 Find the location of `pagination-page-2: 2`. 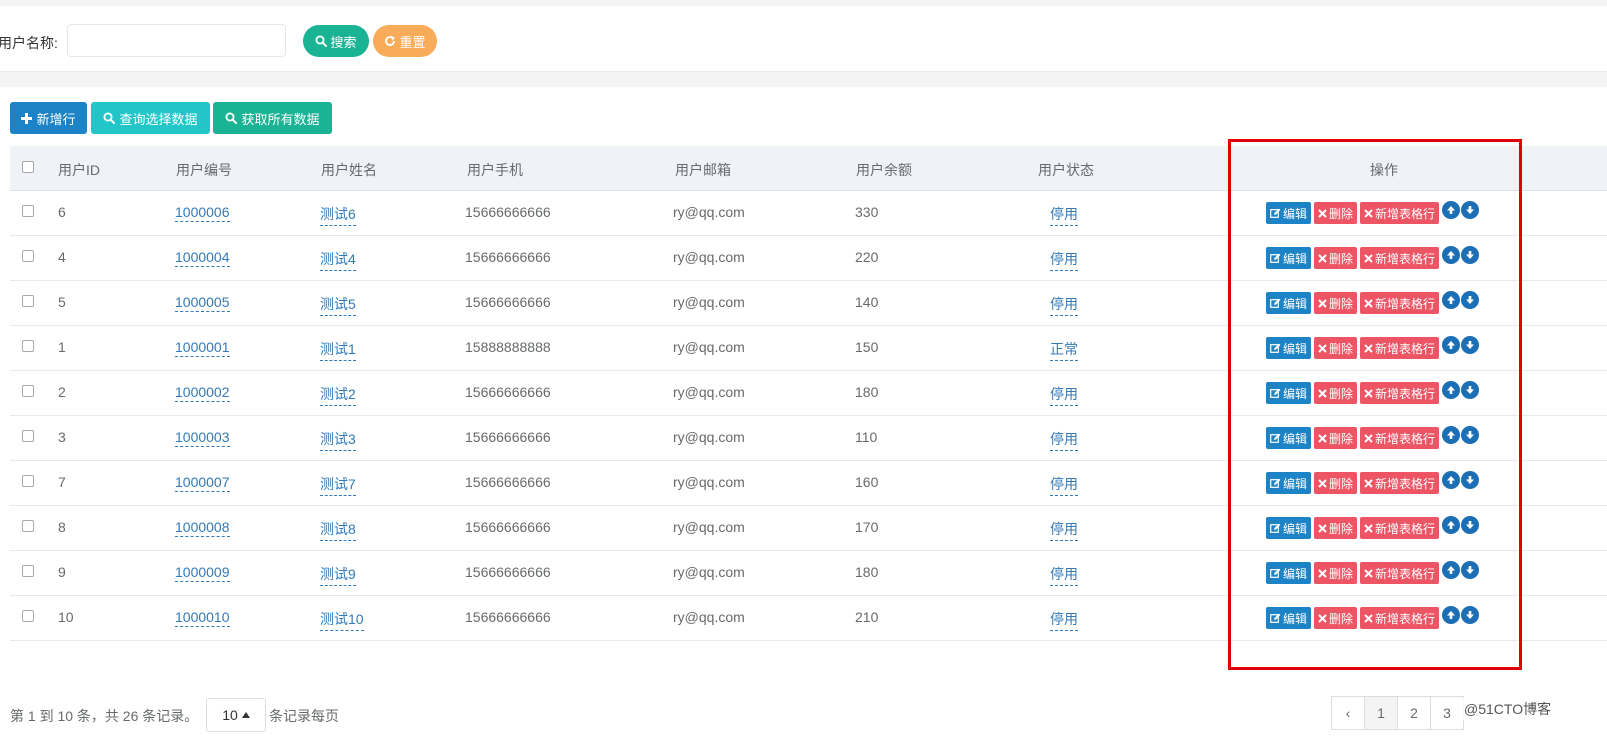

pagination-page-2: 2 is located at coordinates (1414, 713).